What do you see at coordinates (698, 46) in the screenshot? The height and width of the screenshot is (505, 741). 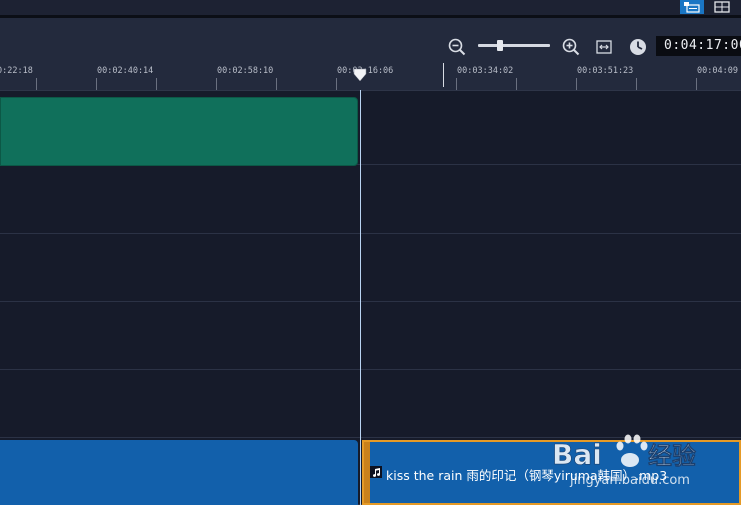 I see `timecode-display: 0:04:17:00` at bounding box center [698, 46].